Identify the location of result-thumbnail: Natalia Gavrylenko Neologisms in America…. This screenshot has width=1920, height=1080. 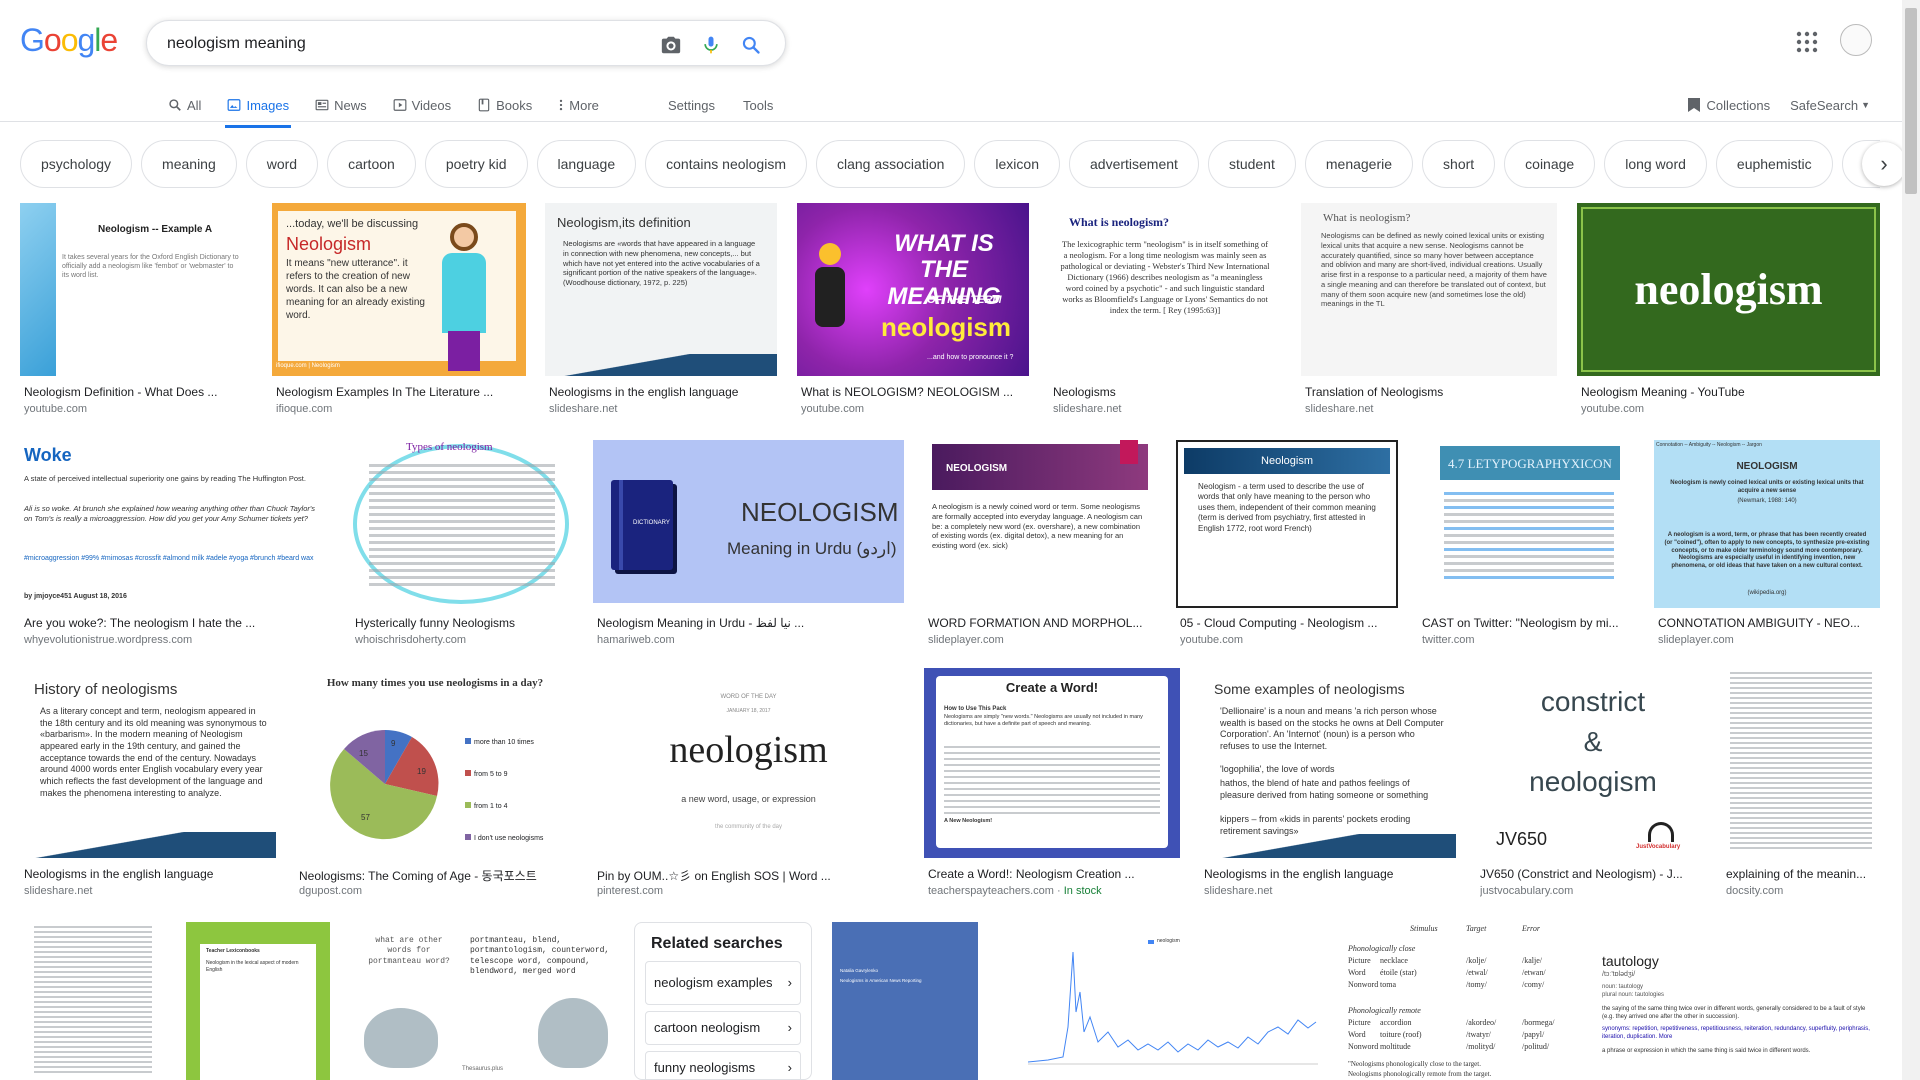
(905, 1001).